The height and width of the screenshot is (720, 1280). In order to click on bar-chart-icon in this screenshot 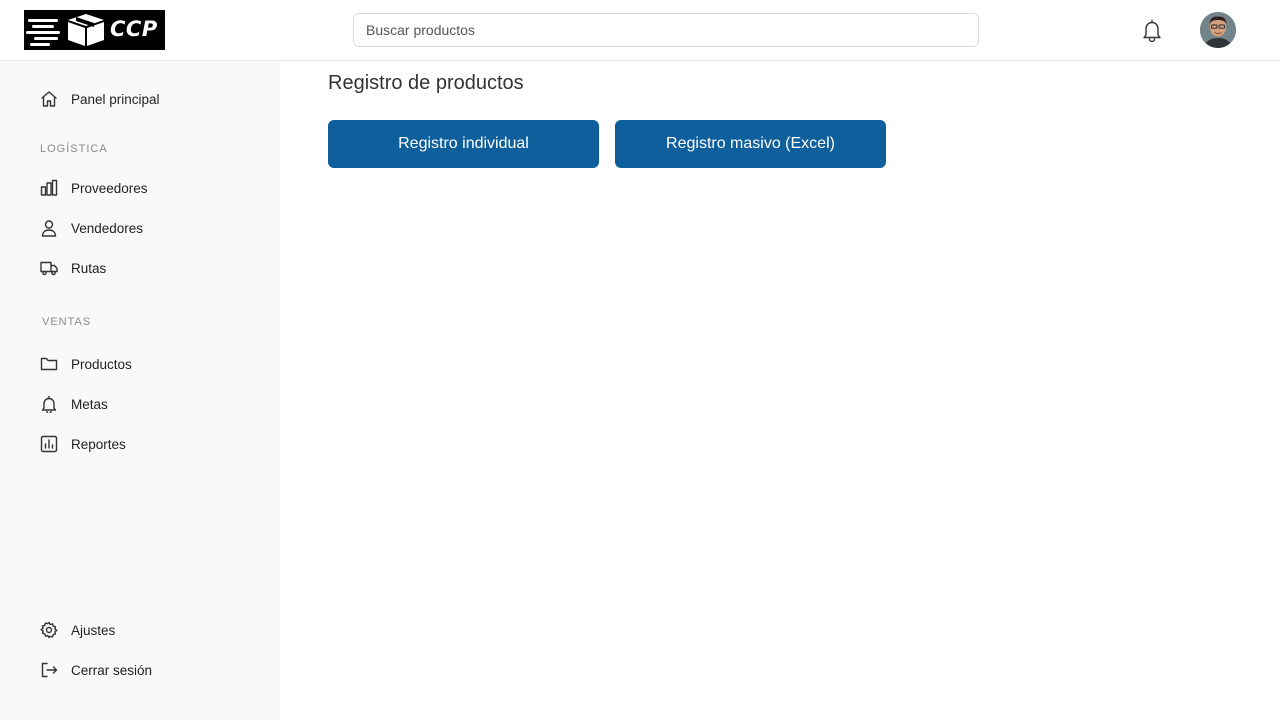, I will do `click(49, 188)`.